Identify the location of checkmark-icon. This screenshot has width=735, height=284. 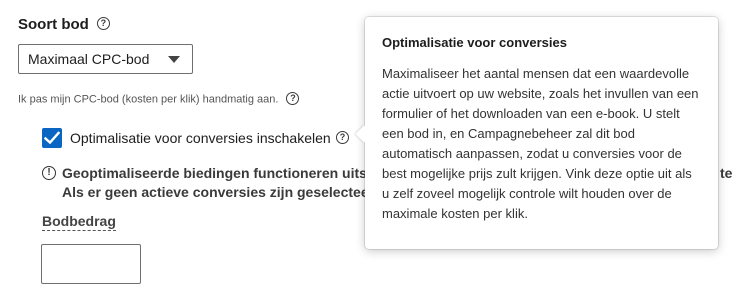
(52, 138).